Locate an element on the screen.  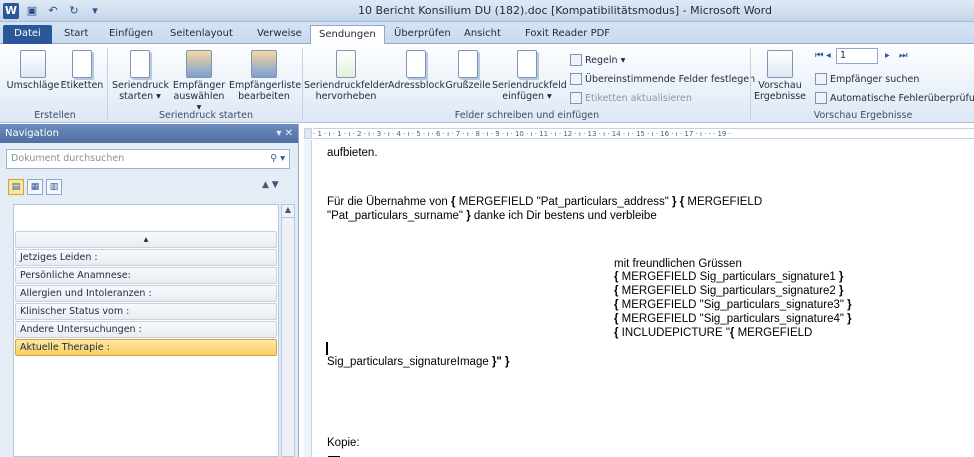
find-recipient-button: Empfänger suchen is located at coordinates (867, 79).